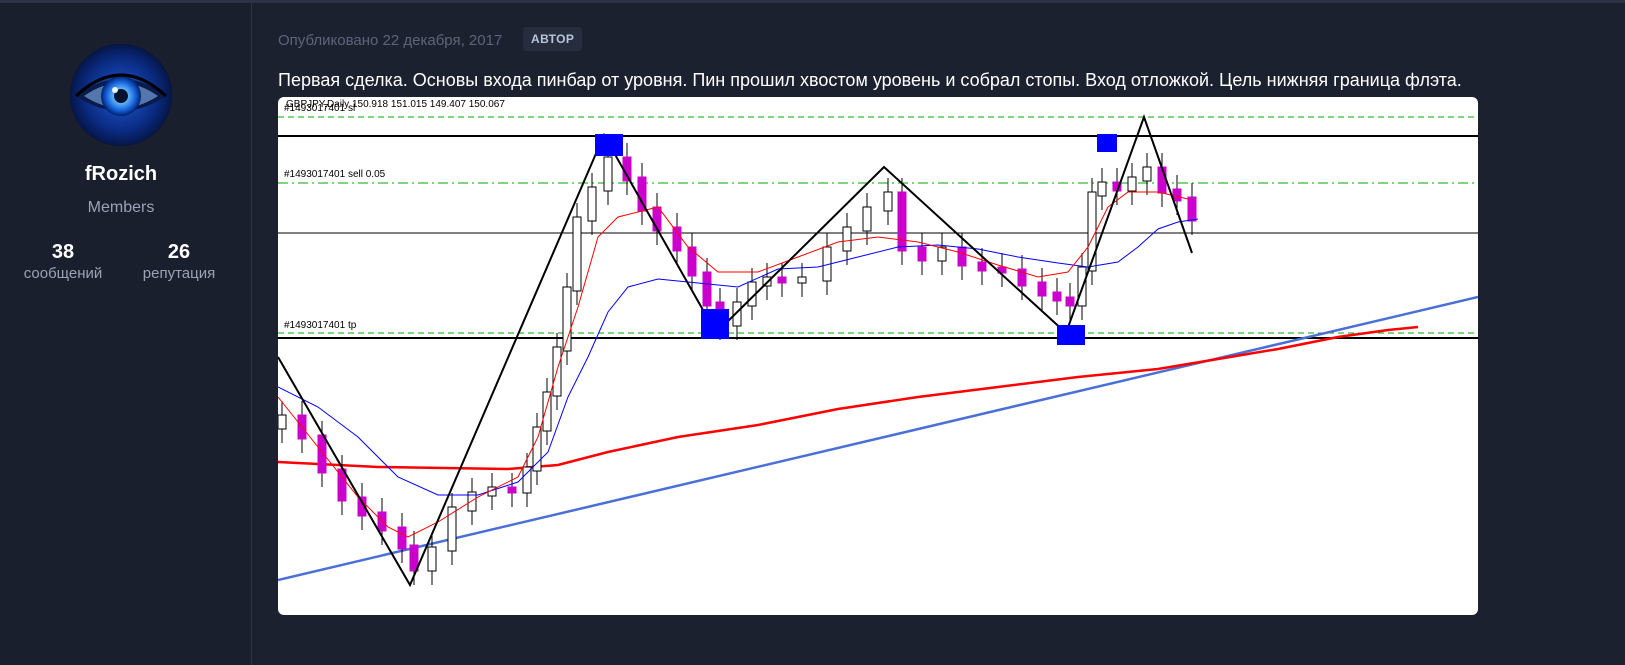 The height and width of the screenshot is (665, 1625). Describe the element at coordinates (63, 273) in the screenshot. I see `stat-posts-label: сообщений` at that location.